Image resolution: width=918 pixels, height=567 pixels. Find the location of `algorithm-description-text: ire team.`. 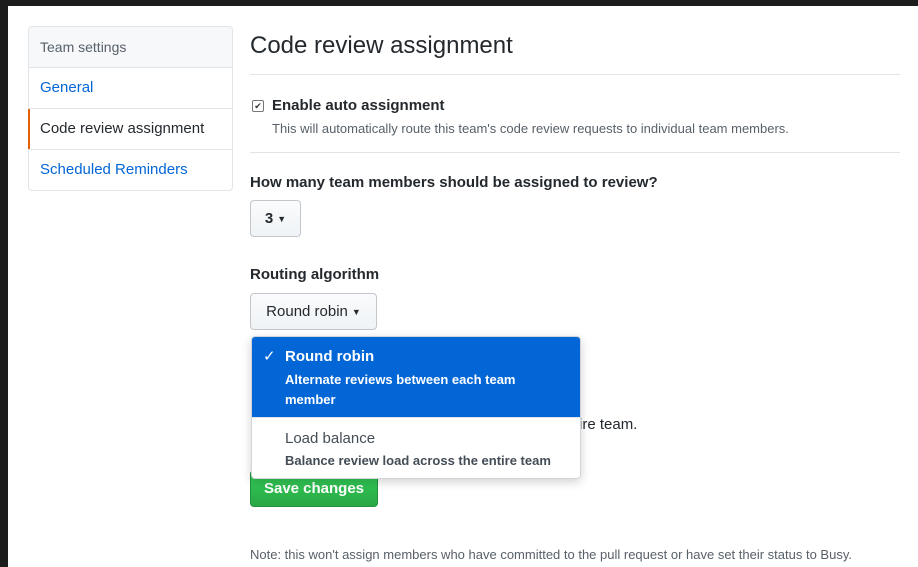

algorithm-description-text: ire team. is located at coordinates (608, 424).